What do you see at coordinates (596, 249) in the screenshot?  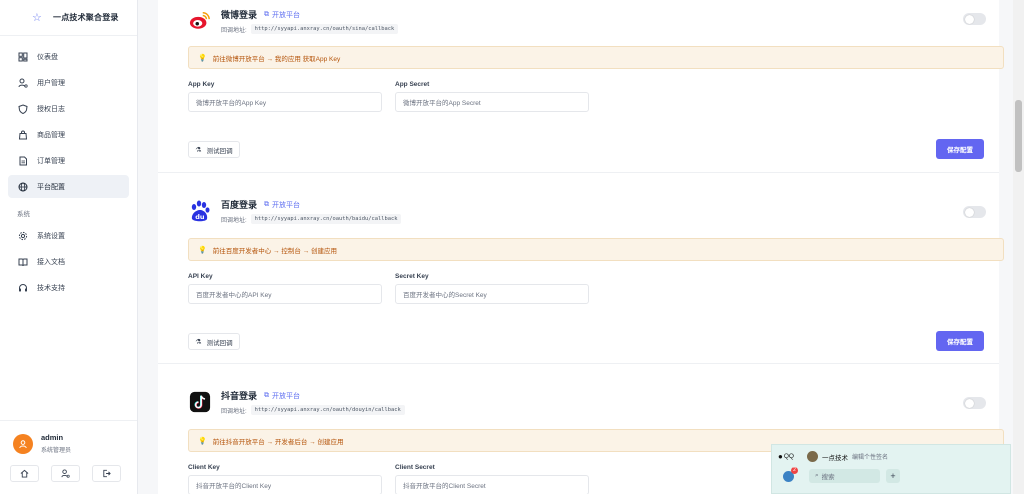 I see `tip-banner: 💡 前往百度开发者中心 → 控制台 → 创建应用` at bounding box center [596, 249].